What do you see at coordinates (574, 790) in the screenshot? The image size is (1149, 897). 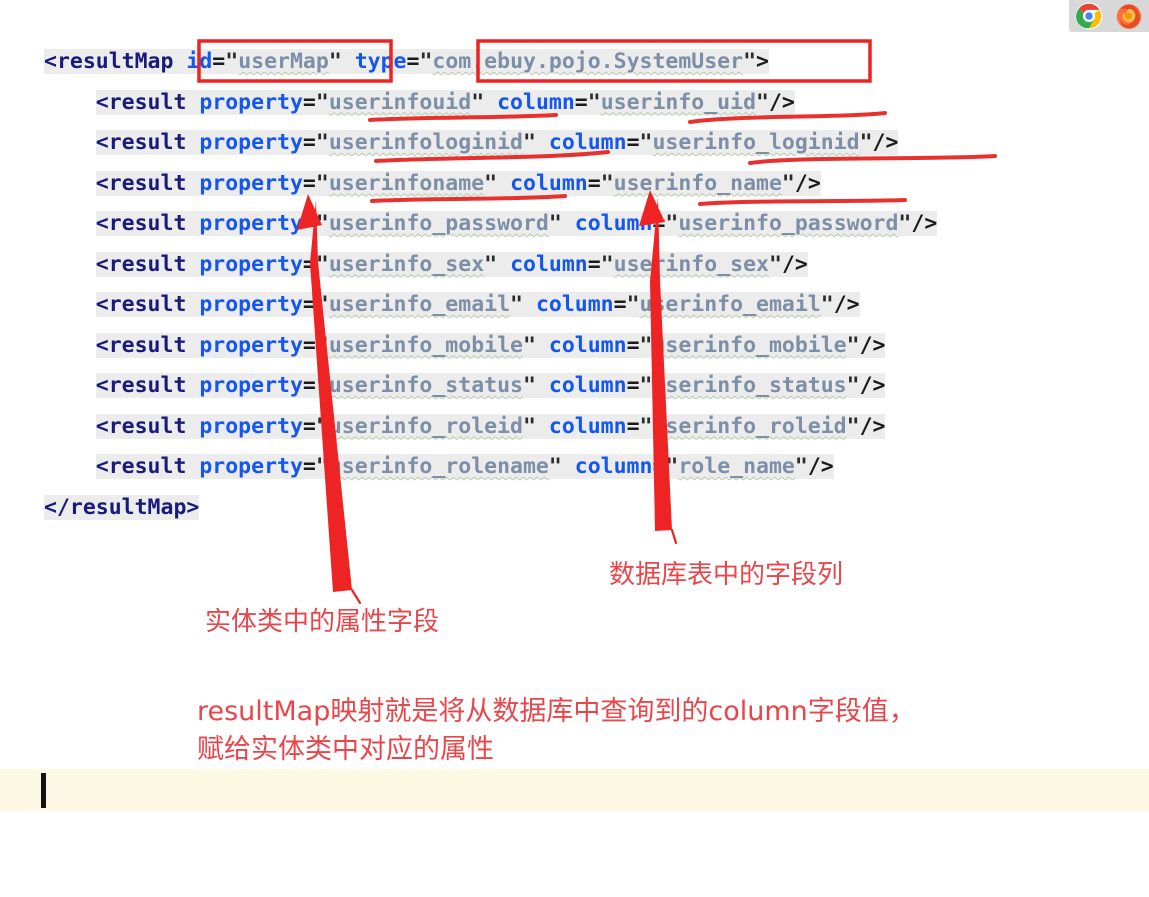 I see `bottom-highlight-band` at bounding box center [574, 790].